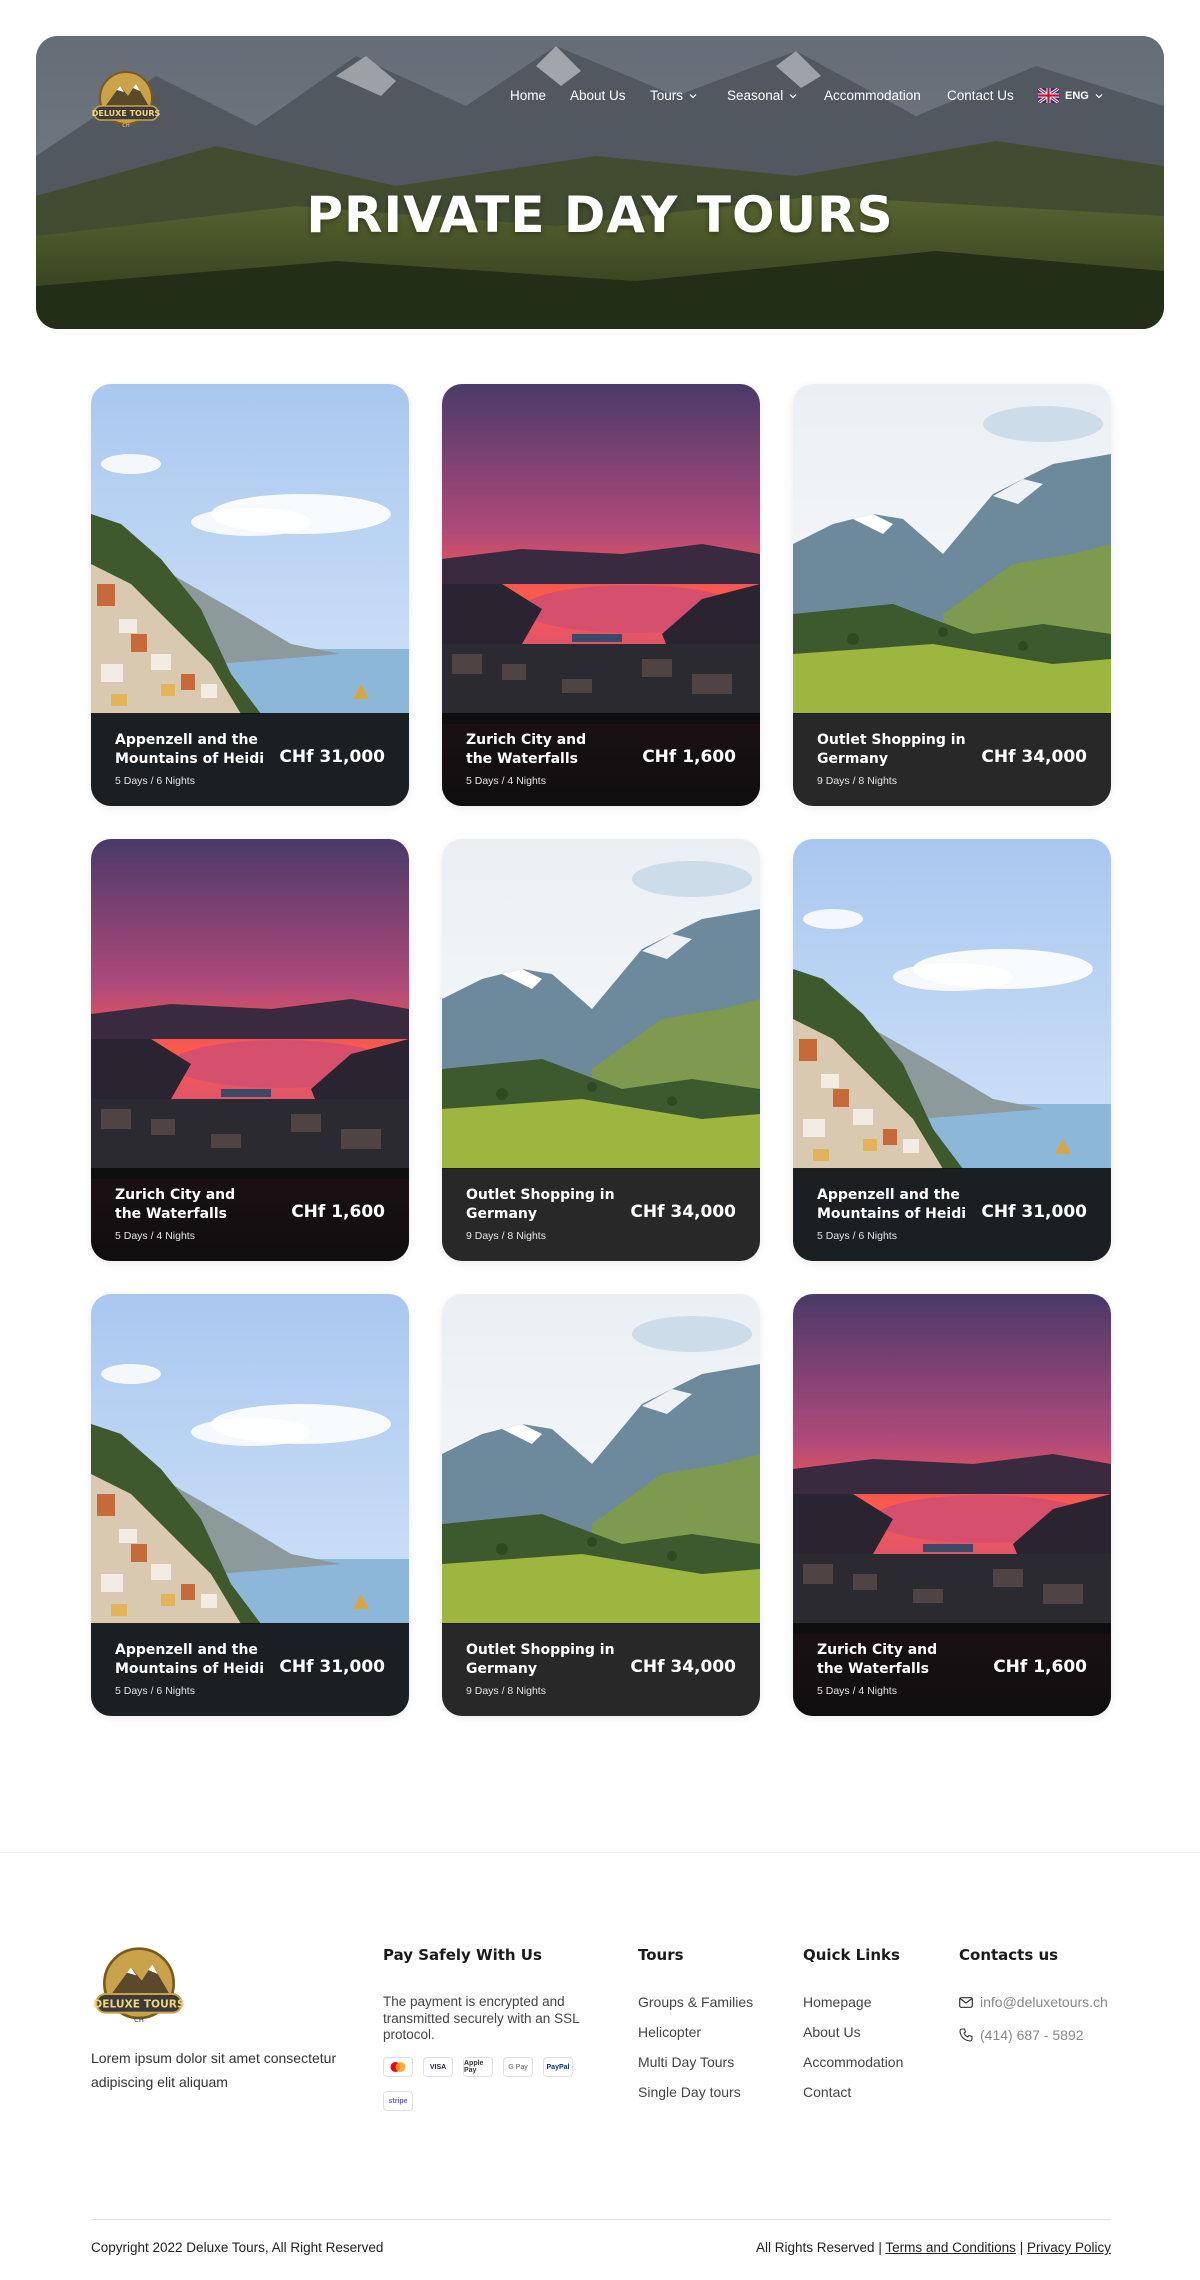 This screenshot has width=1200, height=2280. I want to click on rights-text: All Rights Reserved |, so click(819, 2247).